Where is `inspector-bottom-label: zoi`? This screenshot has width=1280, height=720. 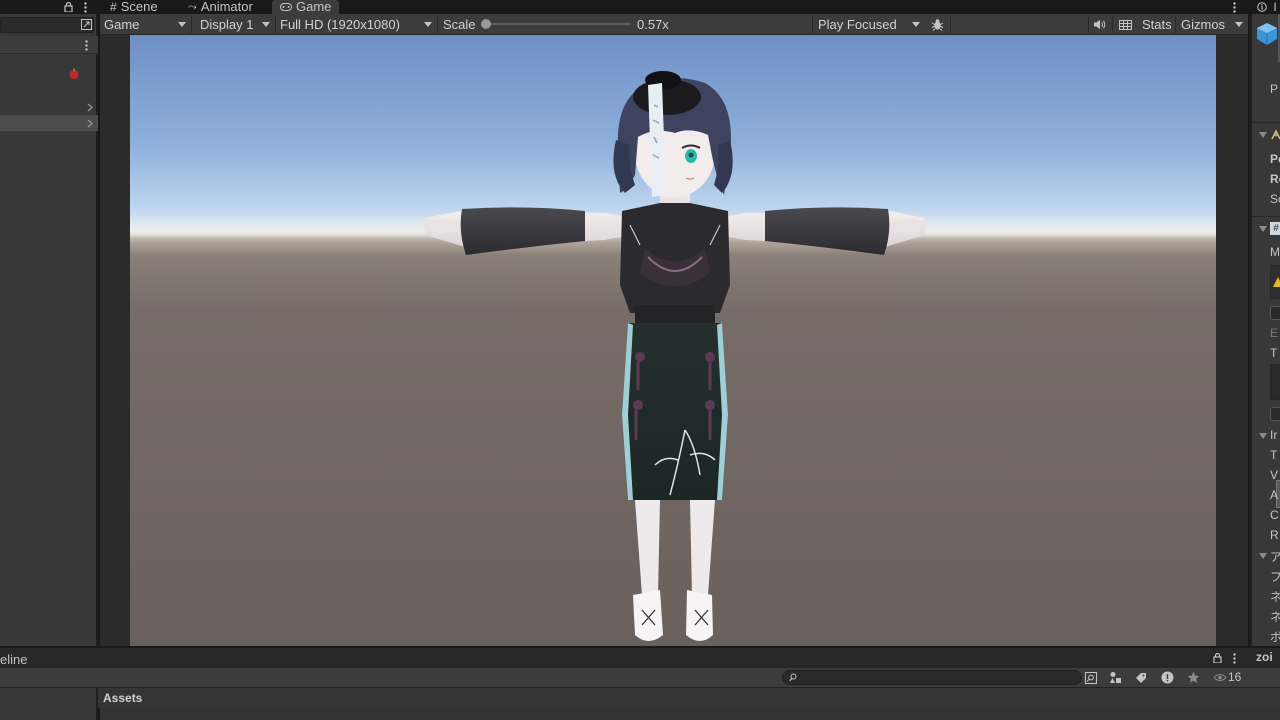
inspector-bottom-label: zoi is located at coordinates (1264, 657).